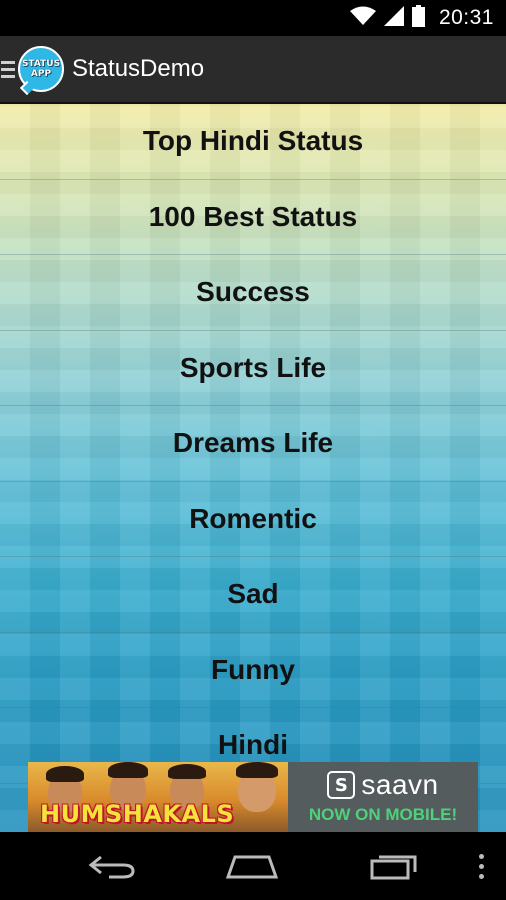 This screenshot has height=900, width=506. Describe the element at coordinates (8, 69) in the screenshot. I see `drawer-icon` at that location.